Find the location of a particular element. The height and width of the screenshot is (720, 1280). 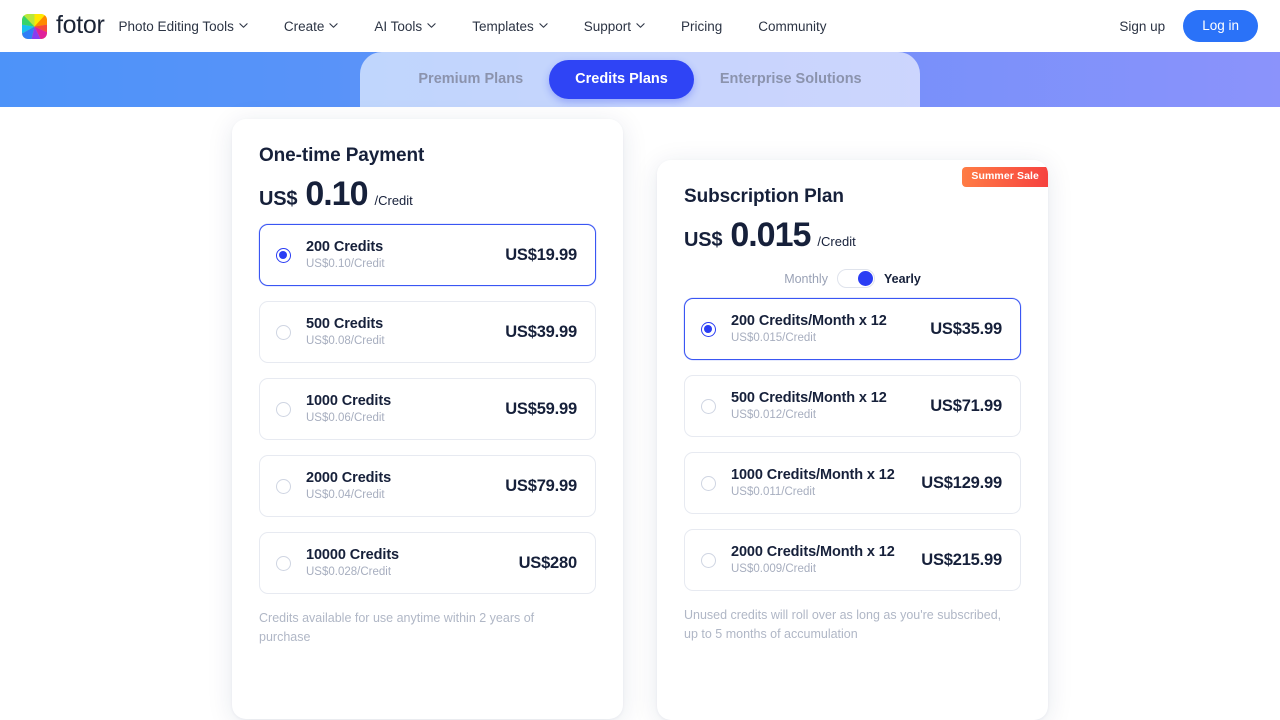

sign-up-link: Sign up is located at coordinates (1142, 26).